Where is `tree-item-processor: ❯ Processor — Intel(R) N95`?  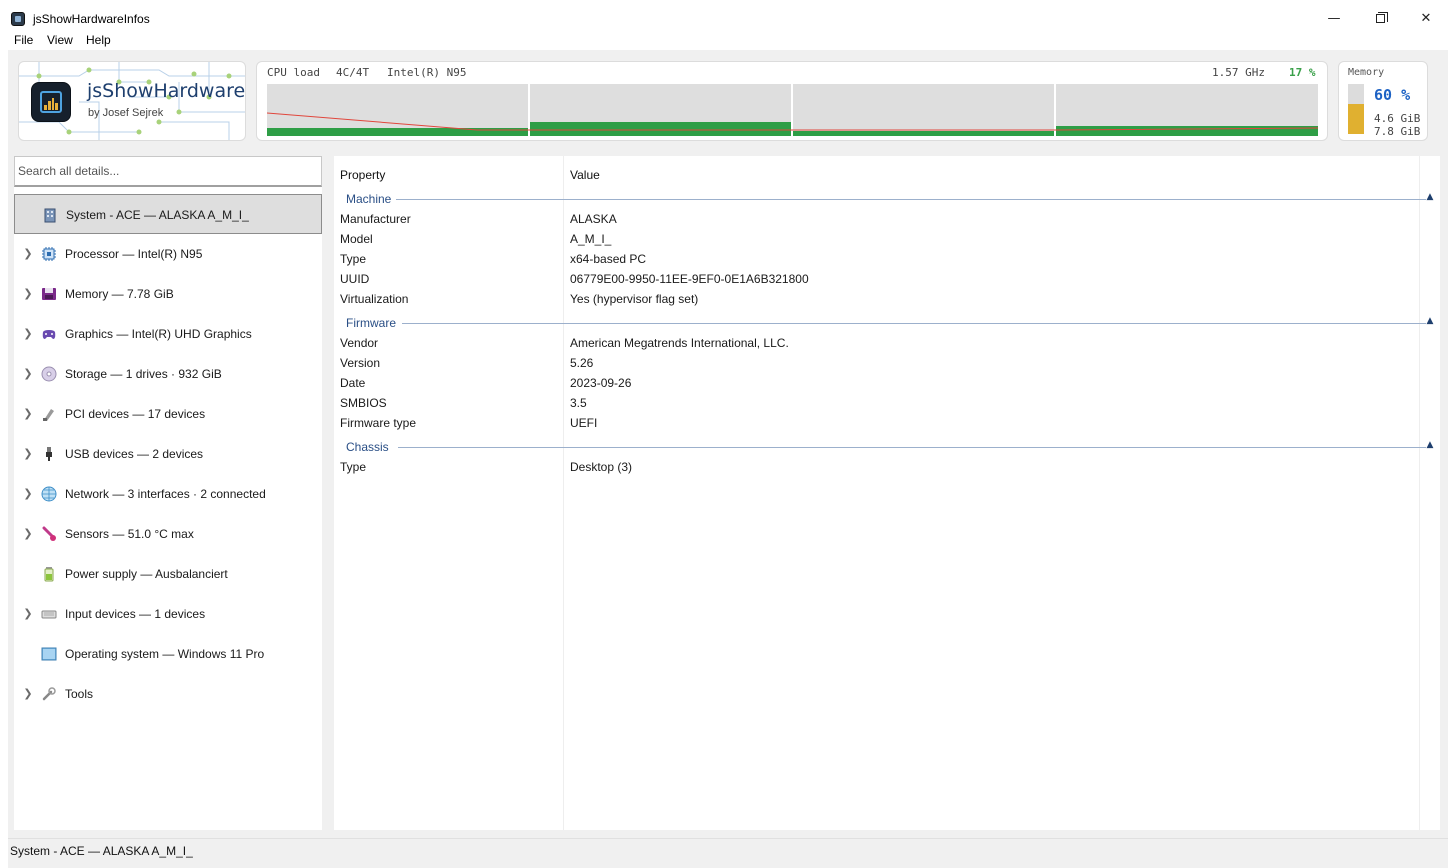 tree-item-processor: ❯ Processor — Intel(R) N95 is located at coordinates (168, 254).